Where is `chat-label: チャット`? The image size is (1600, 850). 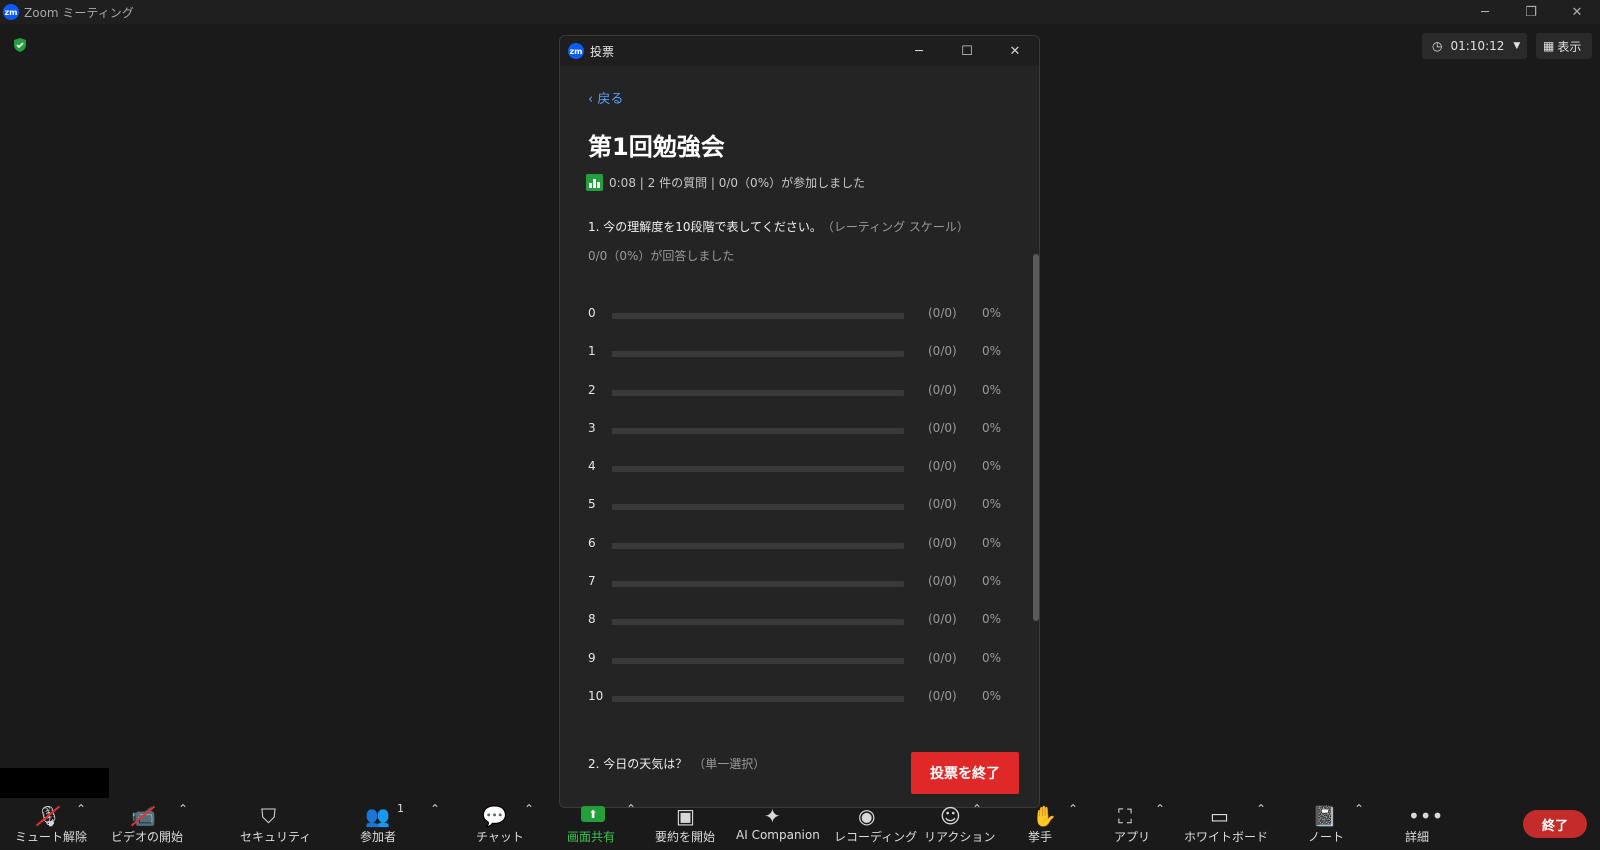 chat-label: チャット is located at coordinates (500, 837).